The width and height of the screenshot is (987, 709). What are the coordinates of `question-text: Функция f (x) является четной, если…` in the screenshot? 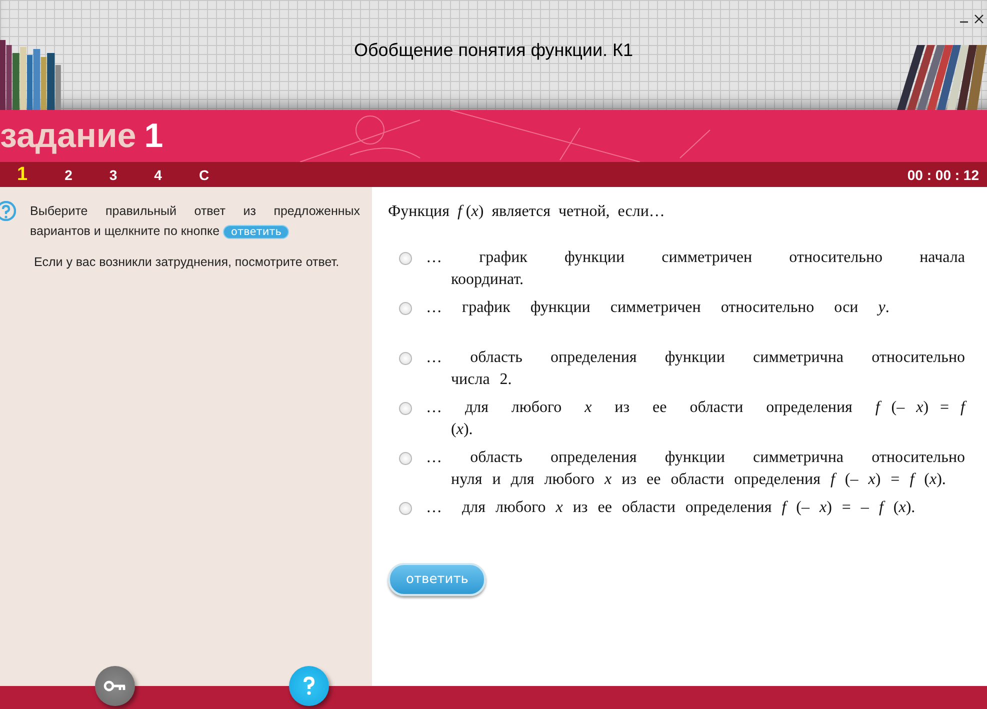 It's located at (527, 212).